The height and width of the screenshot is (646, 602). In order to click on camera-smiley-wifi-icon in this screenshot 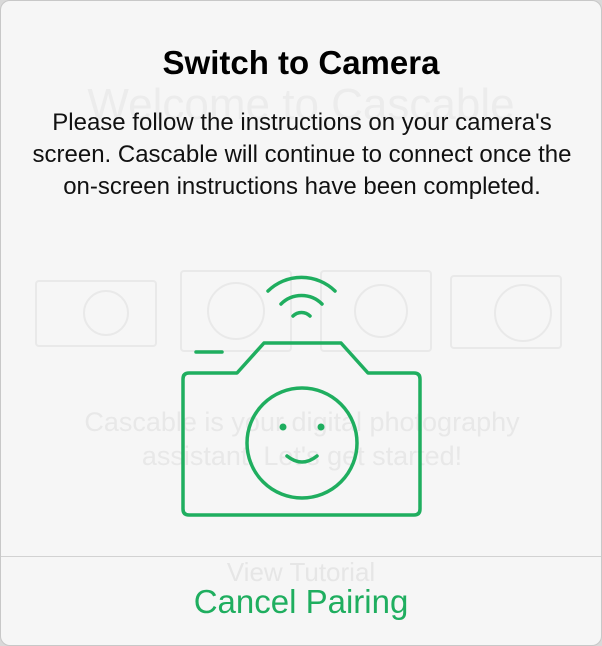, I will do `click(301, 396)`.